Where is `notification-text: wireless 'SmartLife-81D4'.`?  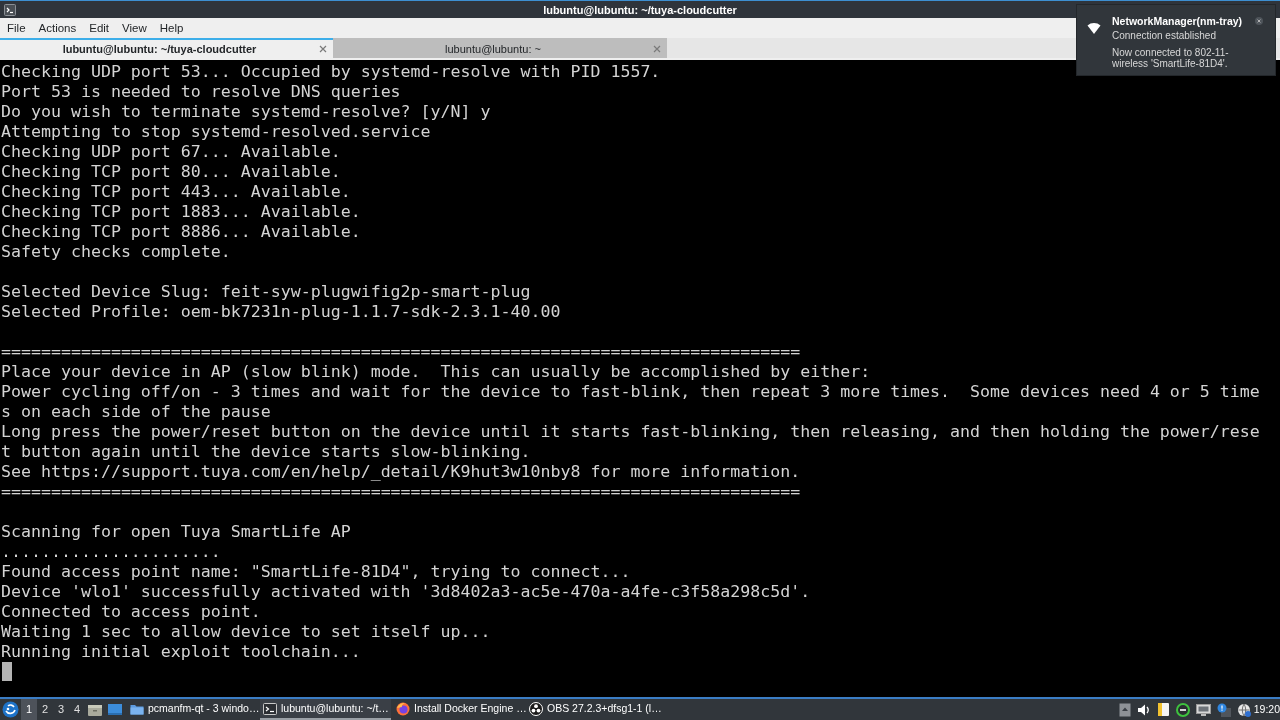 notification-text: wireless 'SmartLife-81D4'. is located at coordinates (1170, 63).